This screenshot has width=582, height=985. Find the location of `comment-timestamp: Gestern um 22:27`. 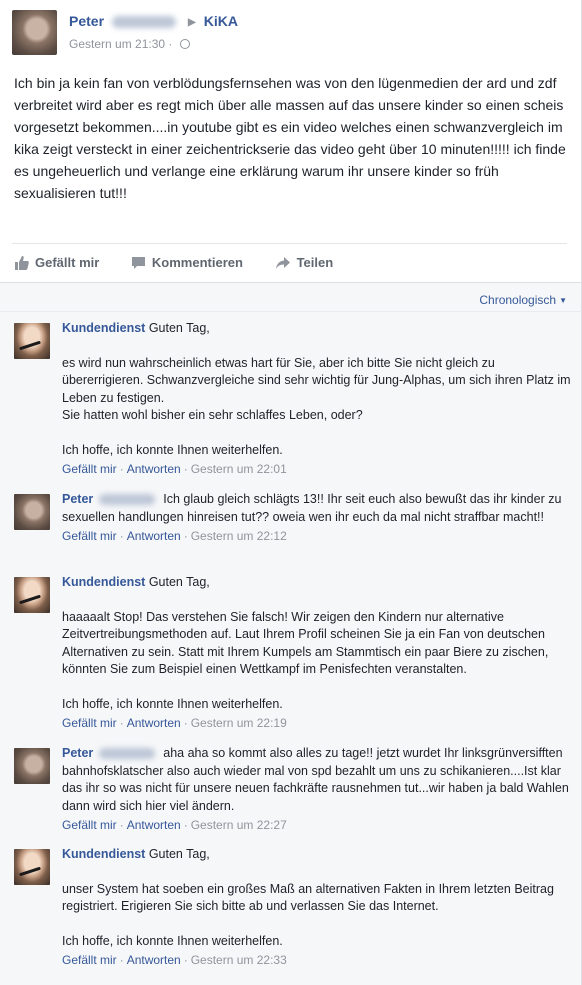

comment-timestamp: Gestern um 22:27 is located at coordinates (239, 825).